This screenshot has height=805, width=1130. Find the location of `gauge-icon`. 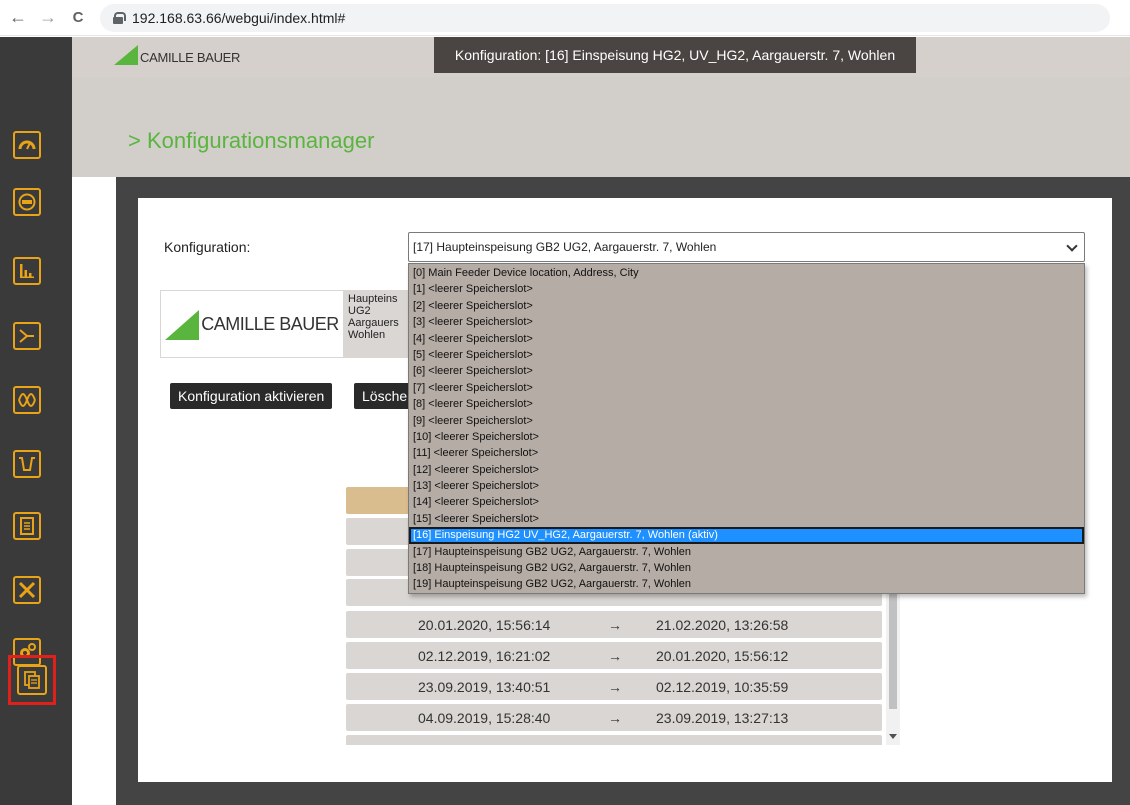

gauge-icon is located at coordinates (27, 145).